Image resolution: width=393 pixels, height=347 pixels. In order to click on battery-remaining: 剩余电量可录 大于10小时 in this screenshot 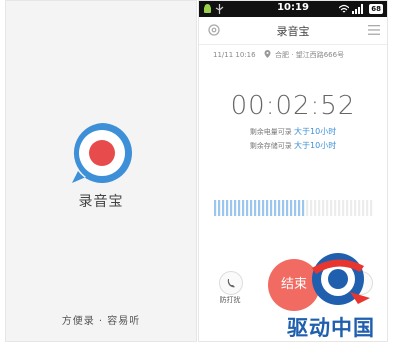, I will do `click(293, 131)`.